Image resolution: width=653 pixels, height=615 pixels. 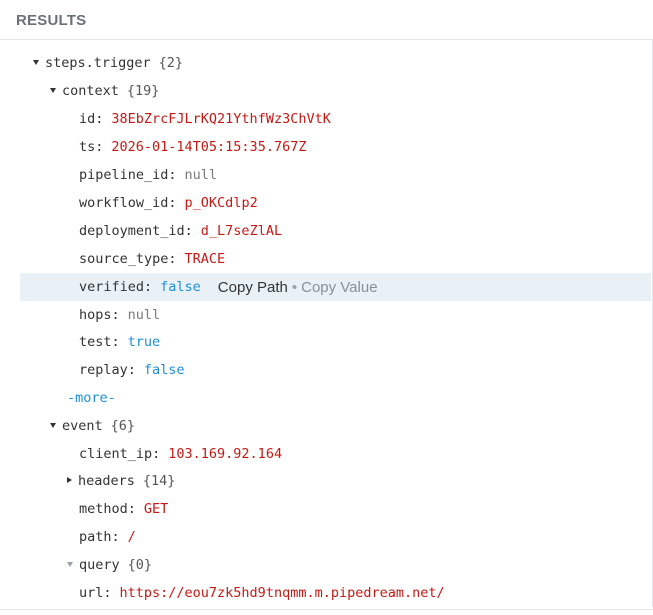 I want to click on field-key: ts:, so click(x=91, y=147).